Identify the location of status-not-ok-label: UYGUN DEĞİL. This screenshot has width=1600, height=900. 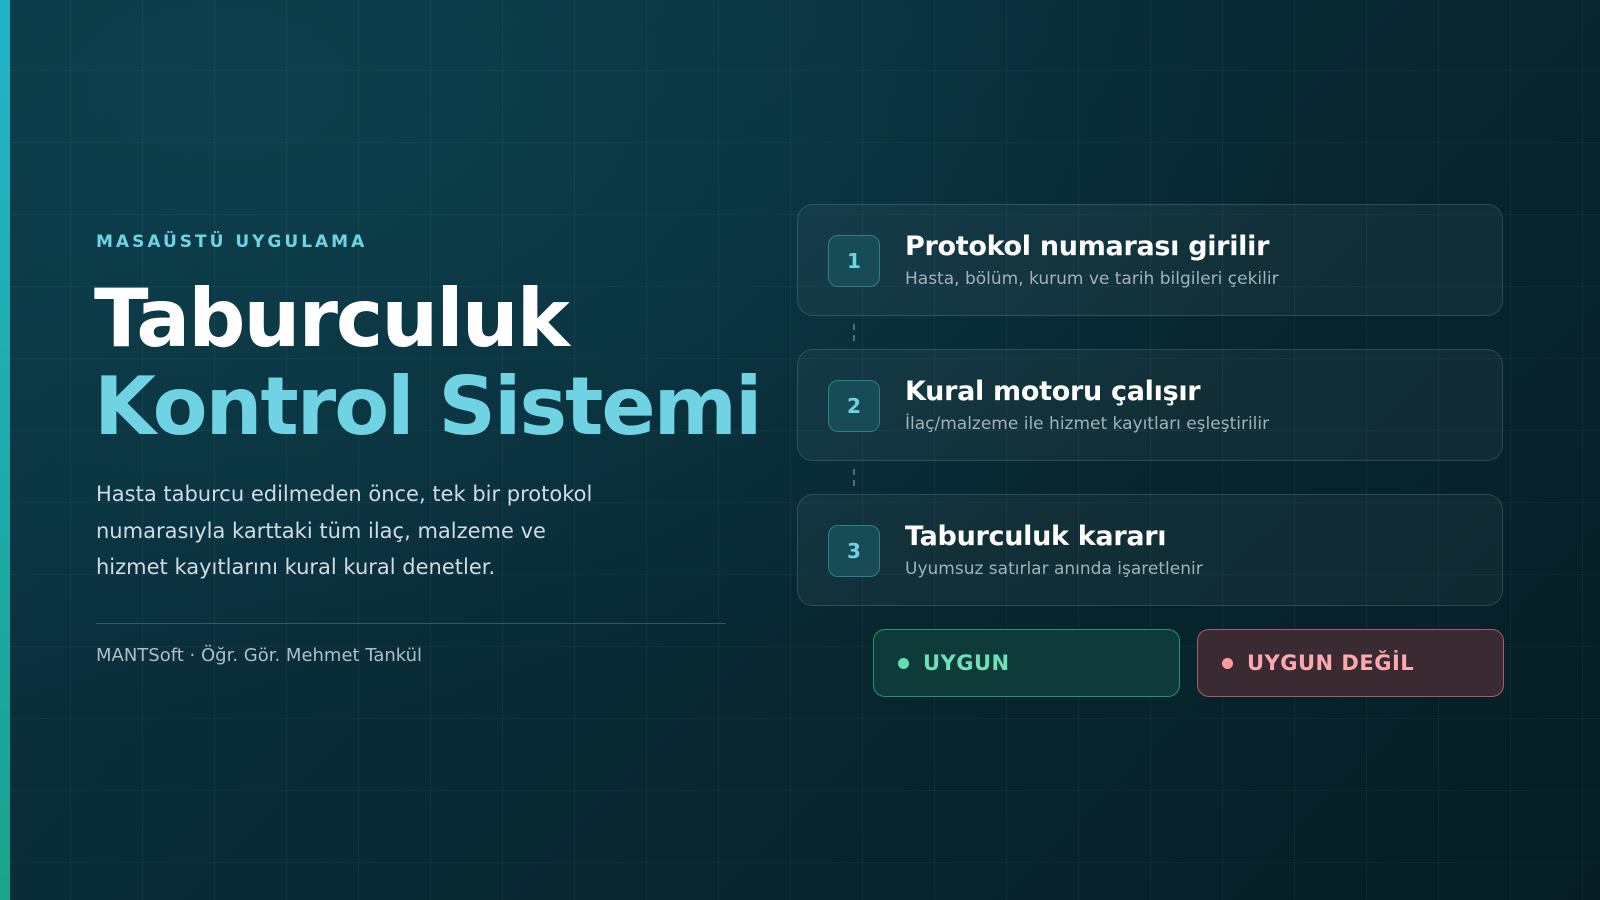
(1331, 663).